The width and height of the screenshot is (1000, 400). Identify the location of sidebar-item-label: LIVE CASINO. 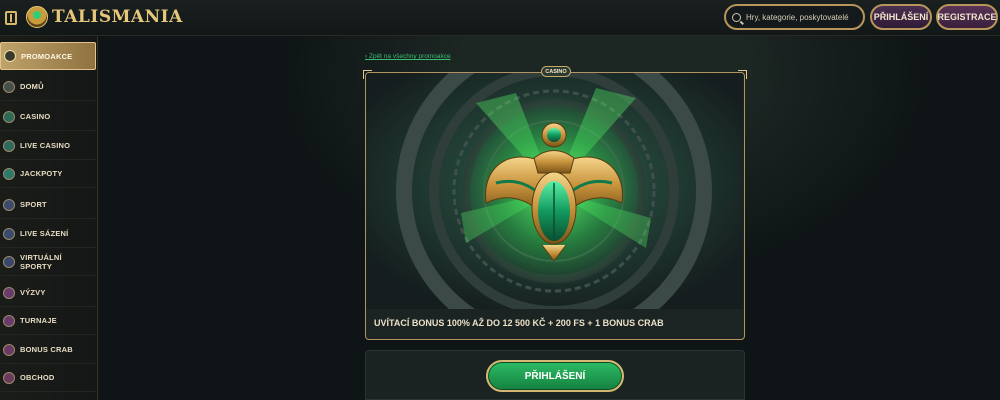
(45, 145).